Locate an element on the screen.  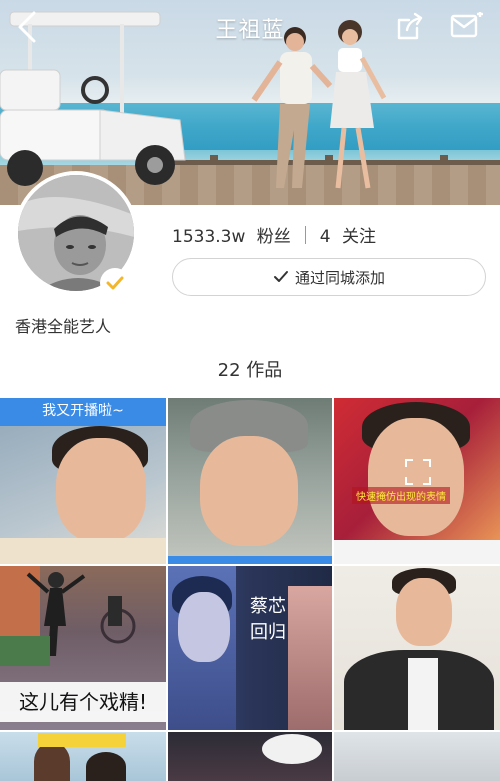
stats-divider is located at coordinates (305, 234).